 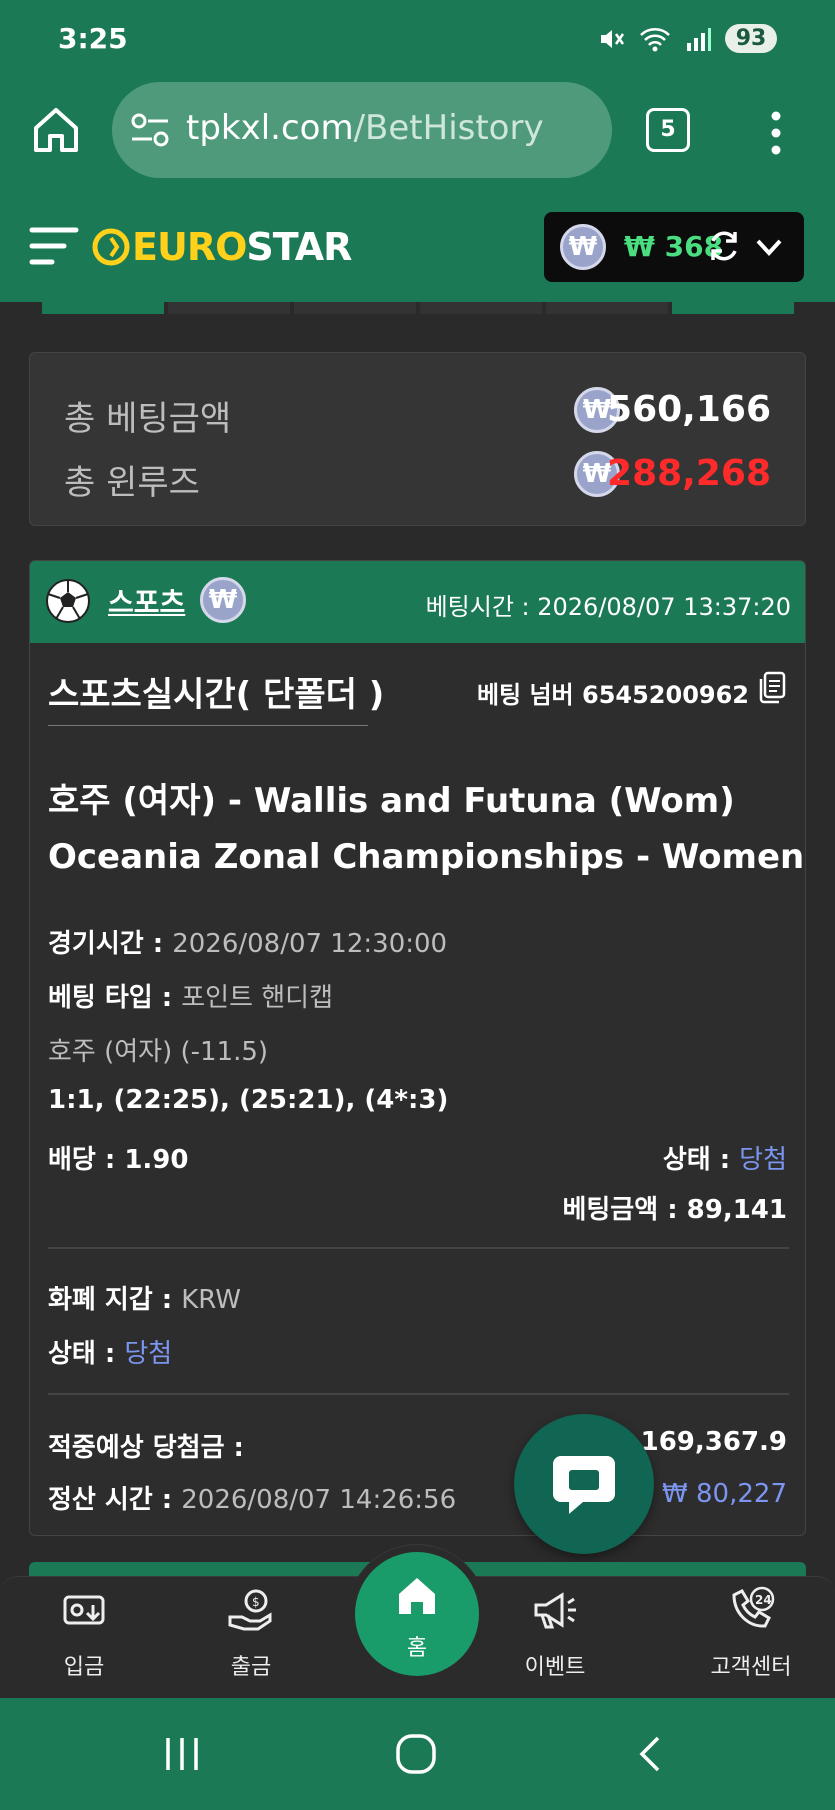 What do you see at coordinates (689, 473) in the screenshot?
I see `total-winloss-value: 288,268` at bounding box center [689, 473].